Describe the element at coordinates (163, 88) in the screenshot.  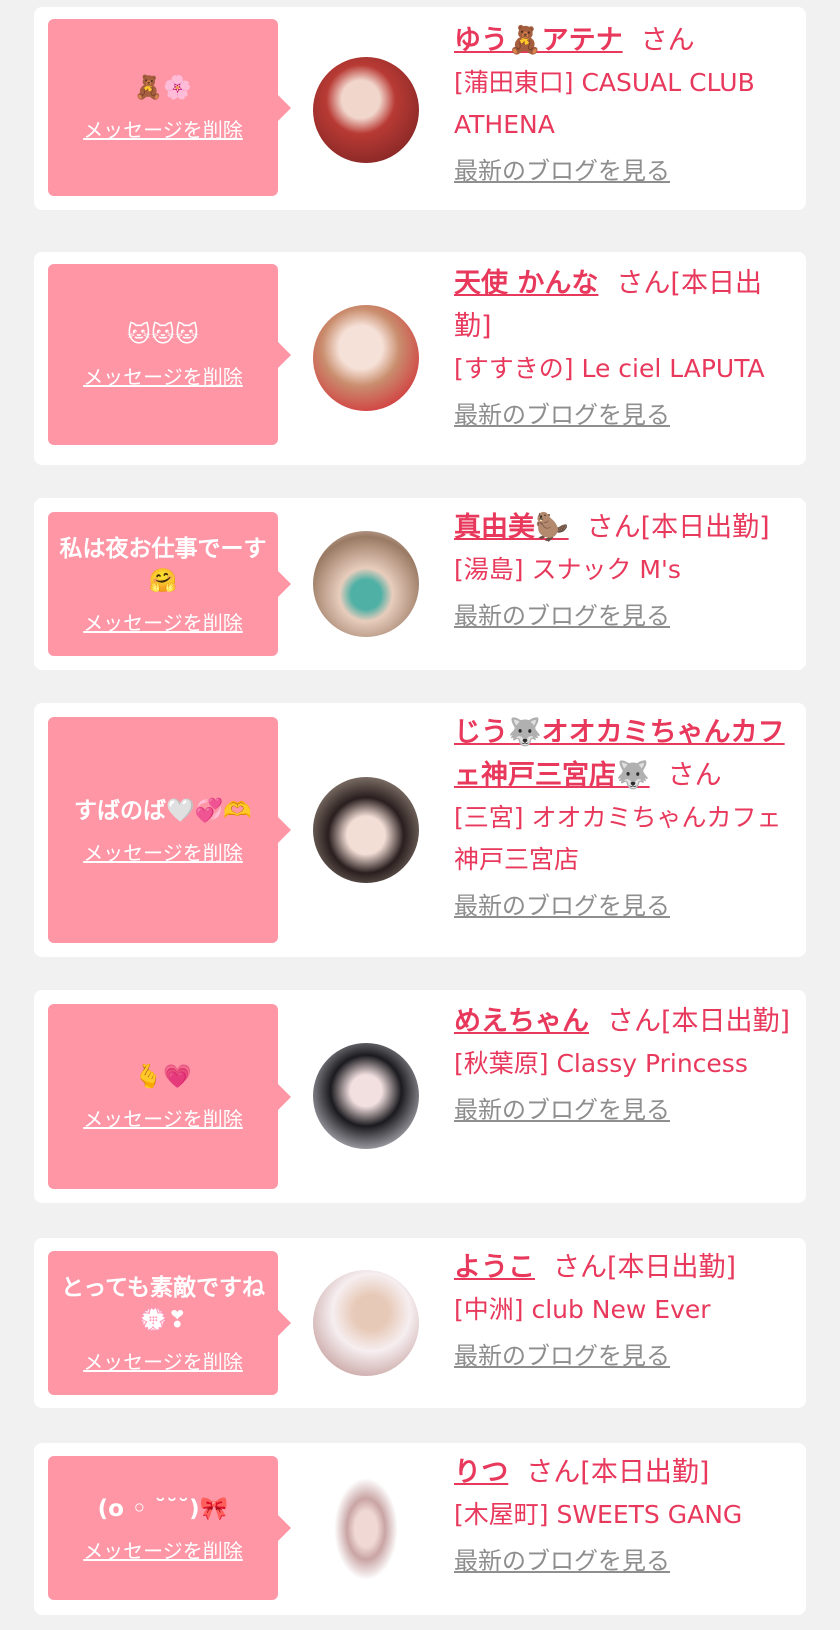
I see `message-text: 🧸🌸` at that location.